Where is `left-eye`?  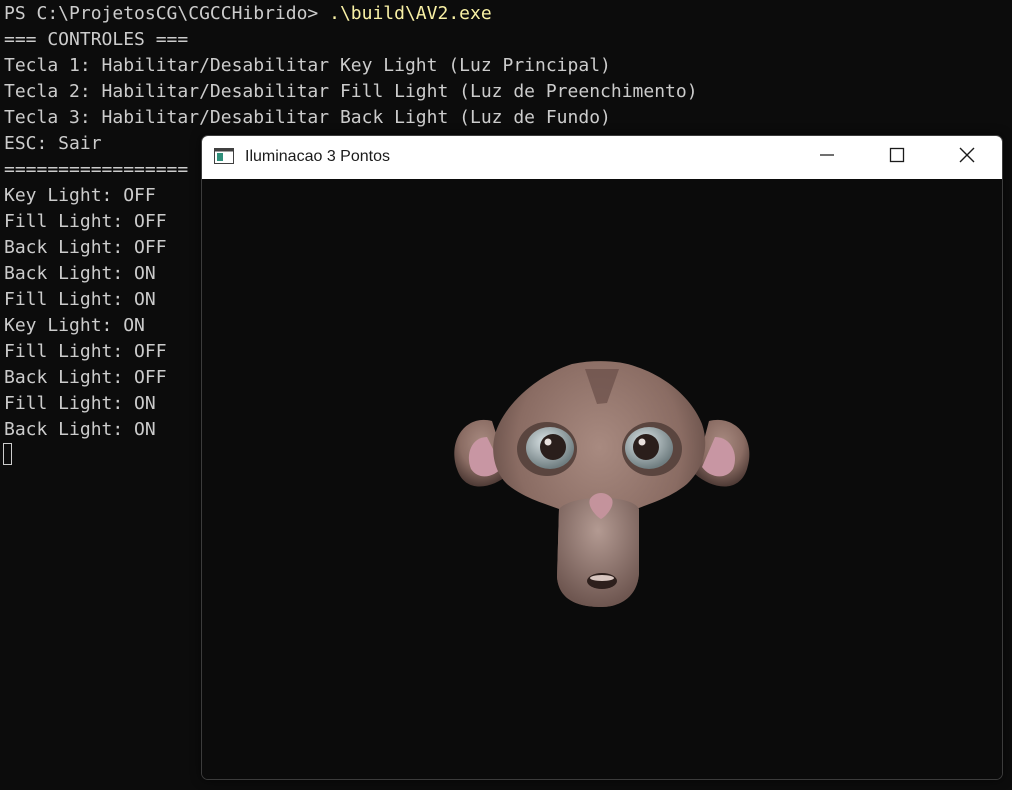 left-eye is located at coordinates (547, 449).